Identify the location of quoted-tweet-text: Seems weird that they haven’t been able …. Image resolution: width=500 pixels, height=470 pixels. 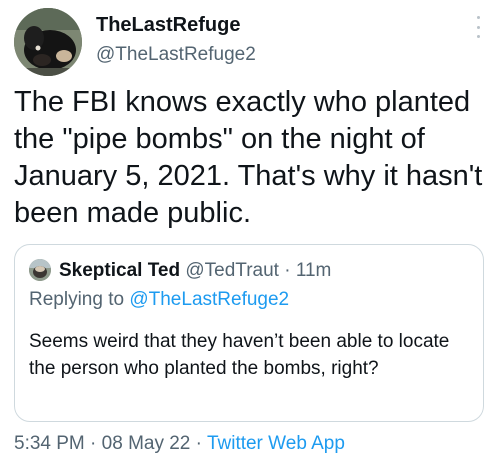
(239, 355).